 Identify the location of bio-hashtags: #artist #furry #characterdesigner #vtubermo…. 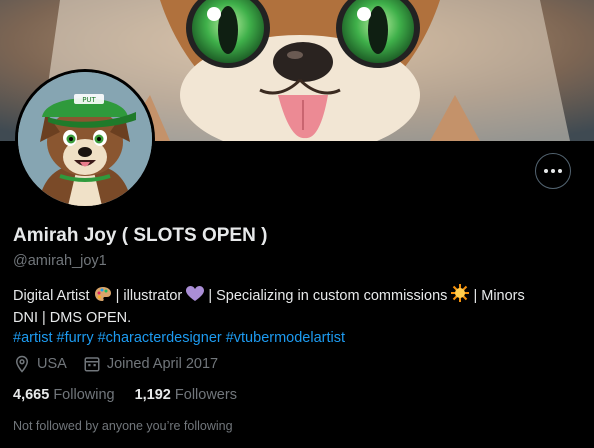
(298, 338).